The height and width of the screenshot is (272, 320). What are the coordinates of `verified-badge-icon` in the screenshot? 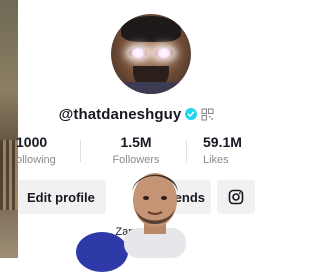 It's located at (191, 114).